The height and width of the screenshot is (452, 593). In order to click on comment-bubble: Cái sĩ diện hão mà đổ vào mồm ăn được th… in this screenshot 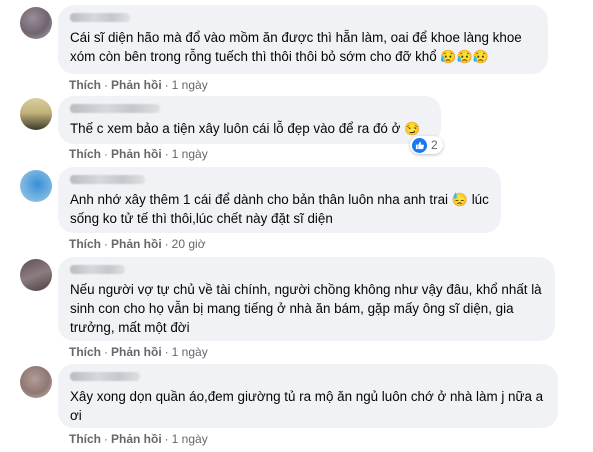, I will do `click(303, 39)`.